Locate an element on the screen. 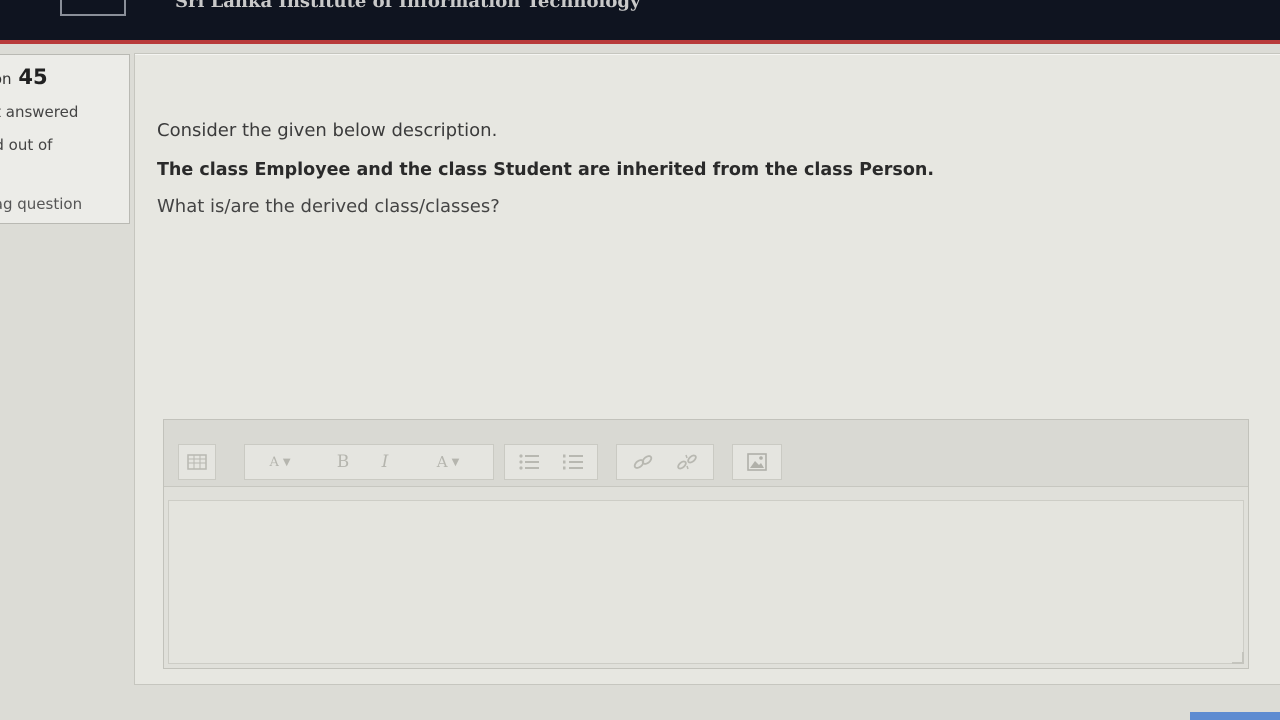  toolbar-group-lists is located at coordinates (551, 462).